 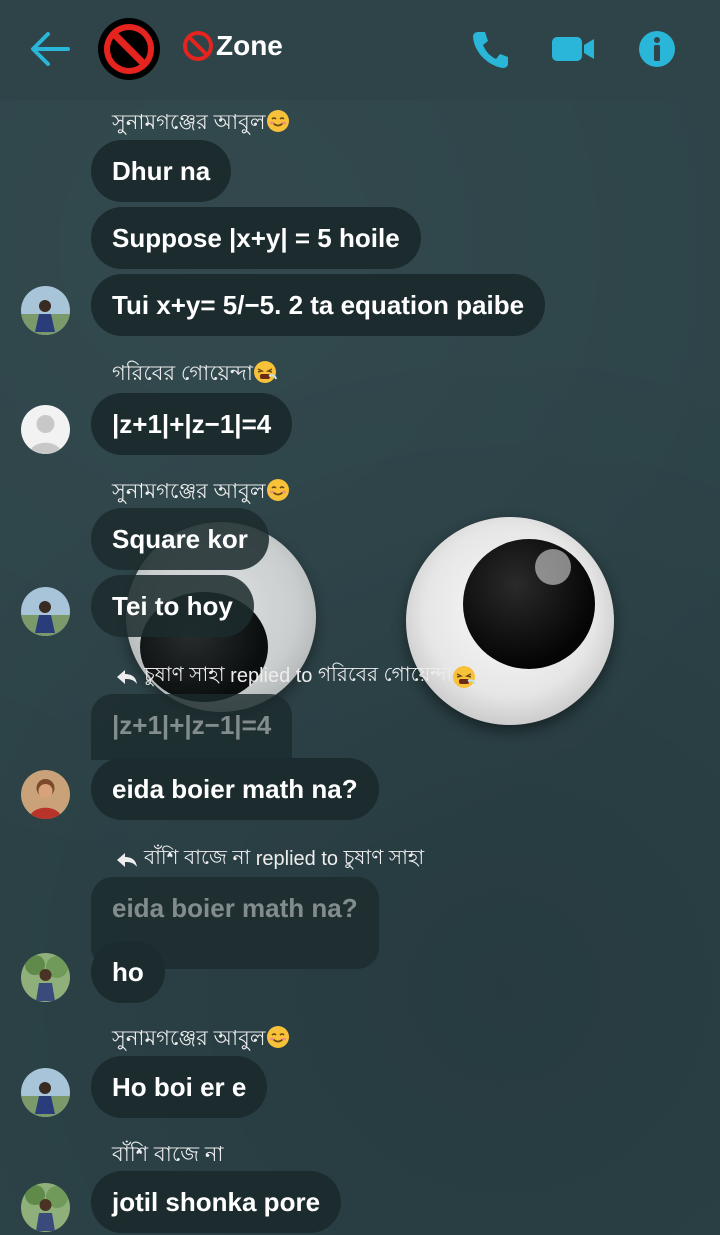 I want to click on info-icon, so click(x=657, y=49).